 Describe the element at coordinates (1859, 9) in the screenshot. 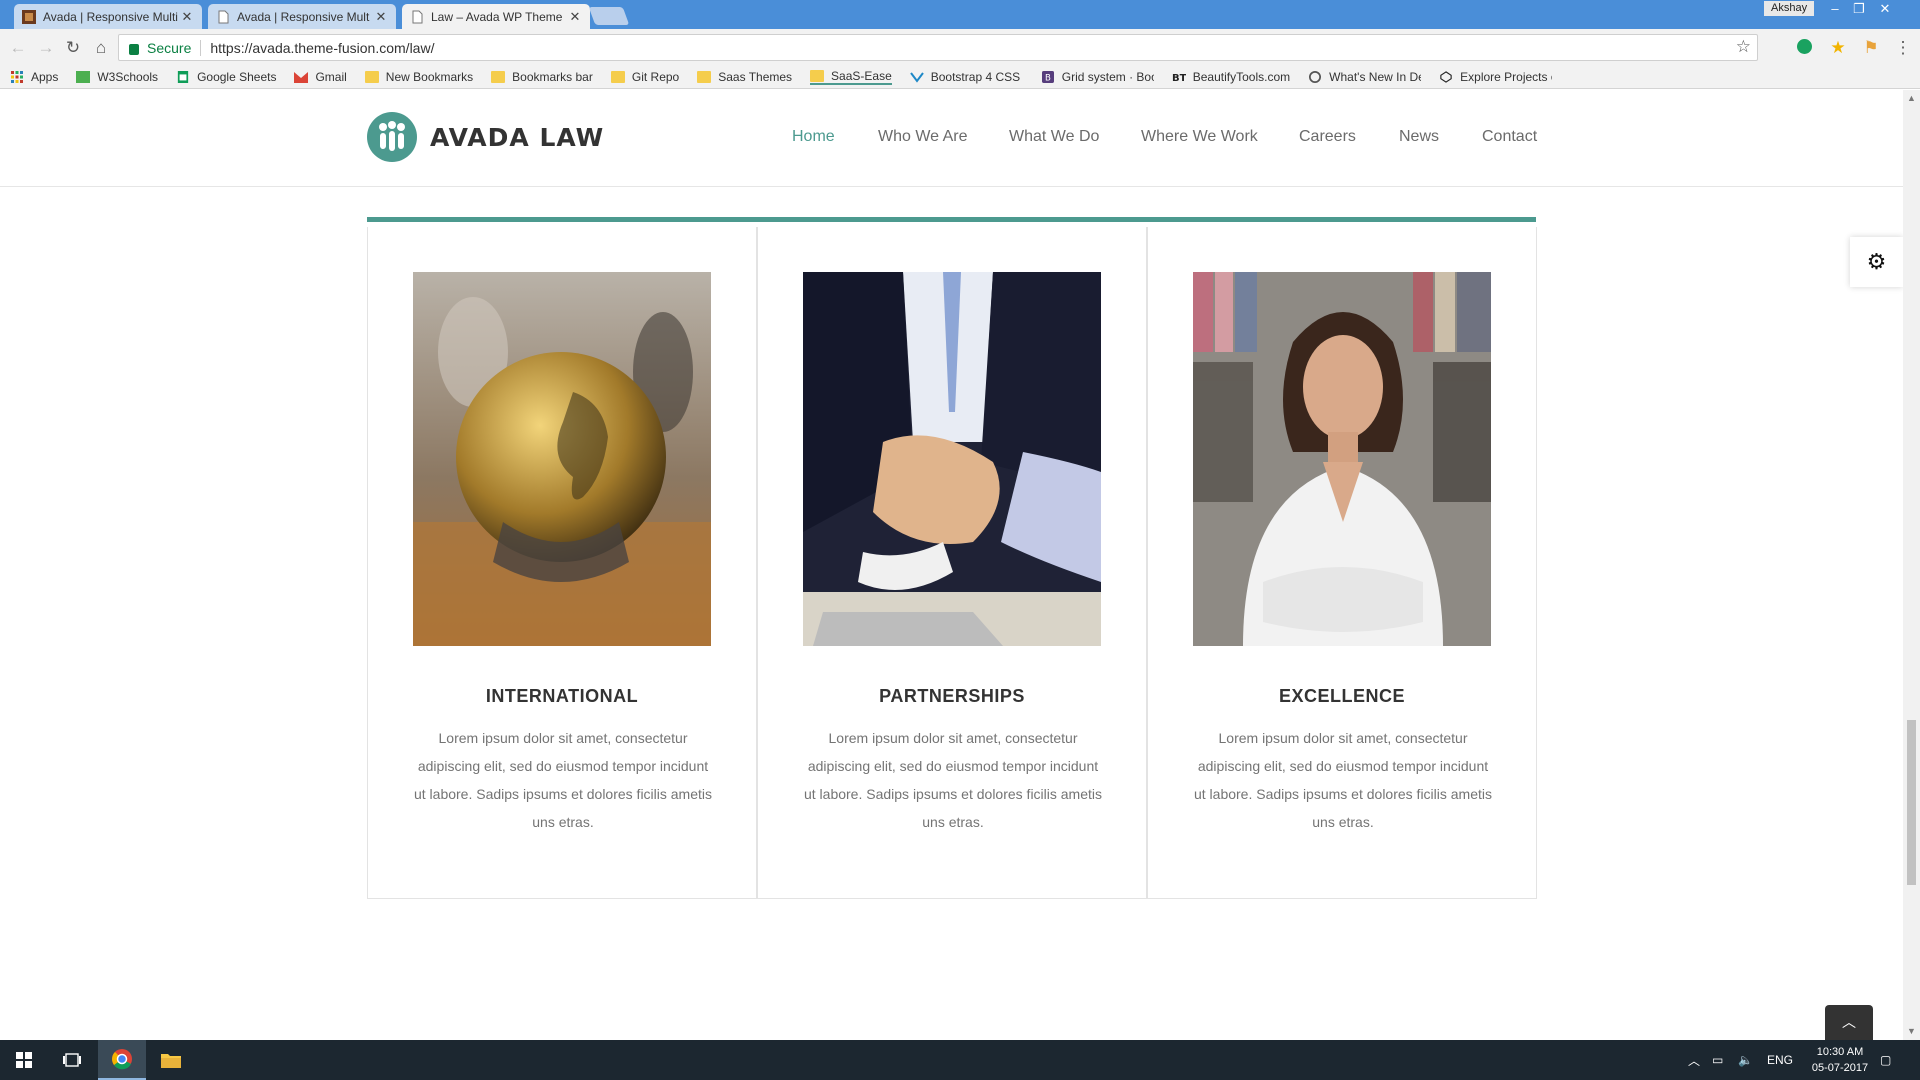

I see `restore-icon: ❐` at that location.